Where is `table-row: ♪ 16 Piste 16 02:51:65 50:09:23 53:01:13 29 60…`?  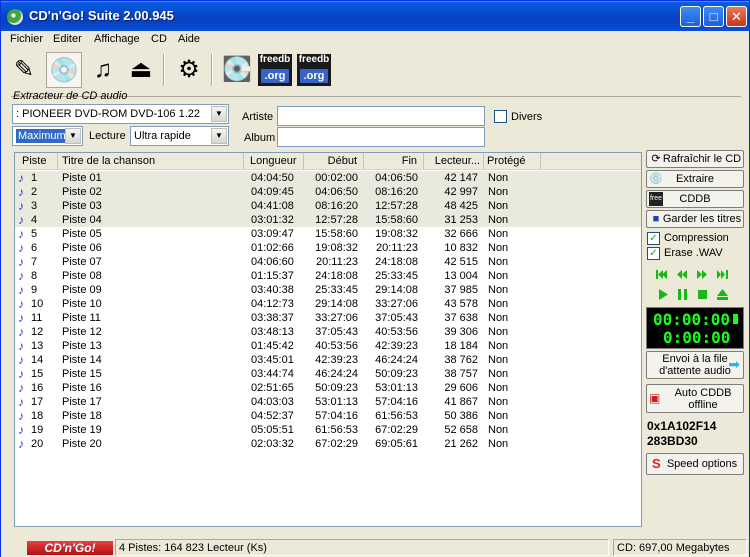 table-row: ♪ 16 Piste 16 02:51:65 50:09:23 53:01:13 29 60… is located at coordinates (328, 388).